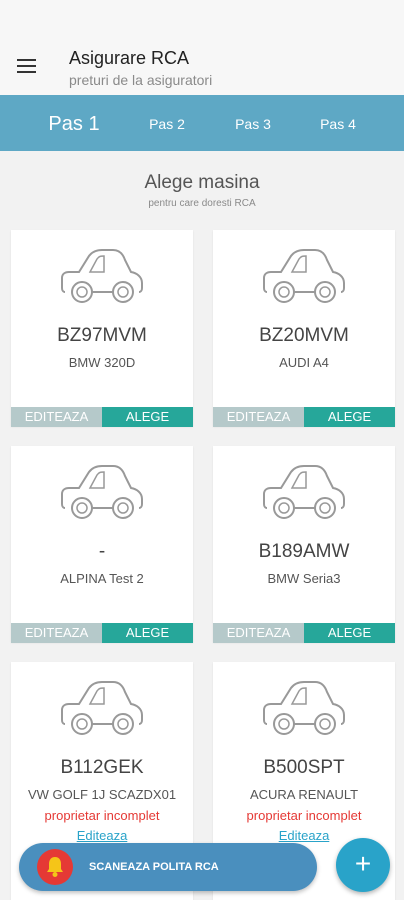  What do you see at coordinates (102, 551) in the screenshot?
I see `plate-number: -` at bounding box center [102, 551].